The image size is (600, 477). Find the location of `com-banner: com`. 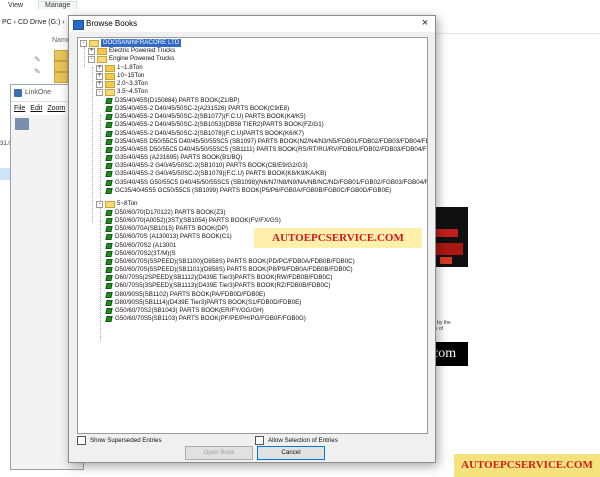

com-banner: com is located at coordinates (450, 354).